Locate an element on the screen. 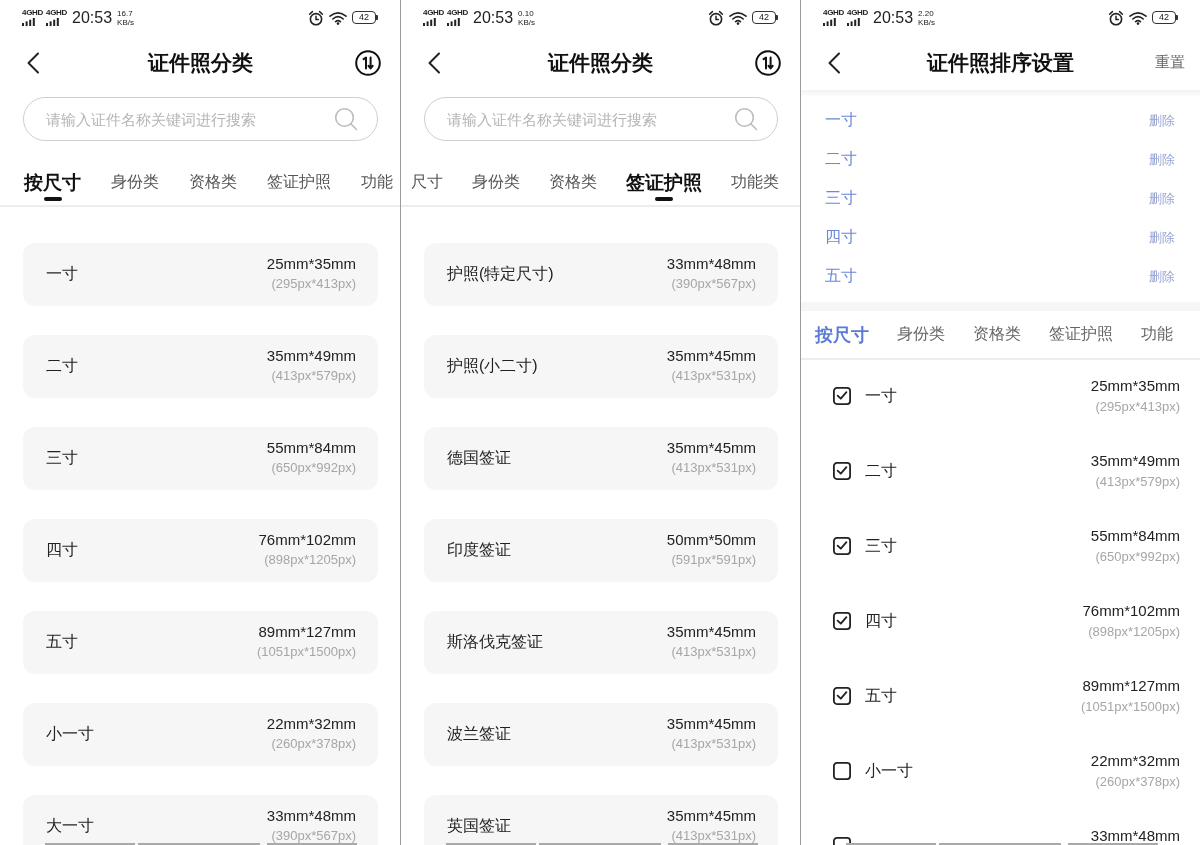 This screenshot has height=845, width=1200. size-text: 25mm*35mm is located at coordinates (311, 264).